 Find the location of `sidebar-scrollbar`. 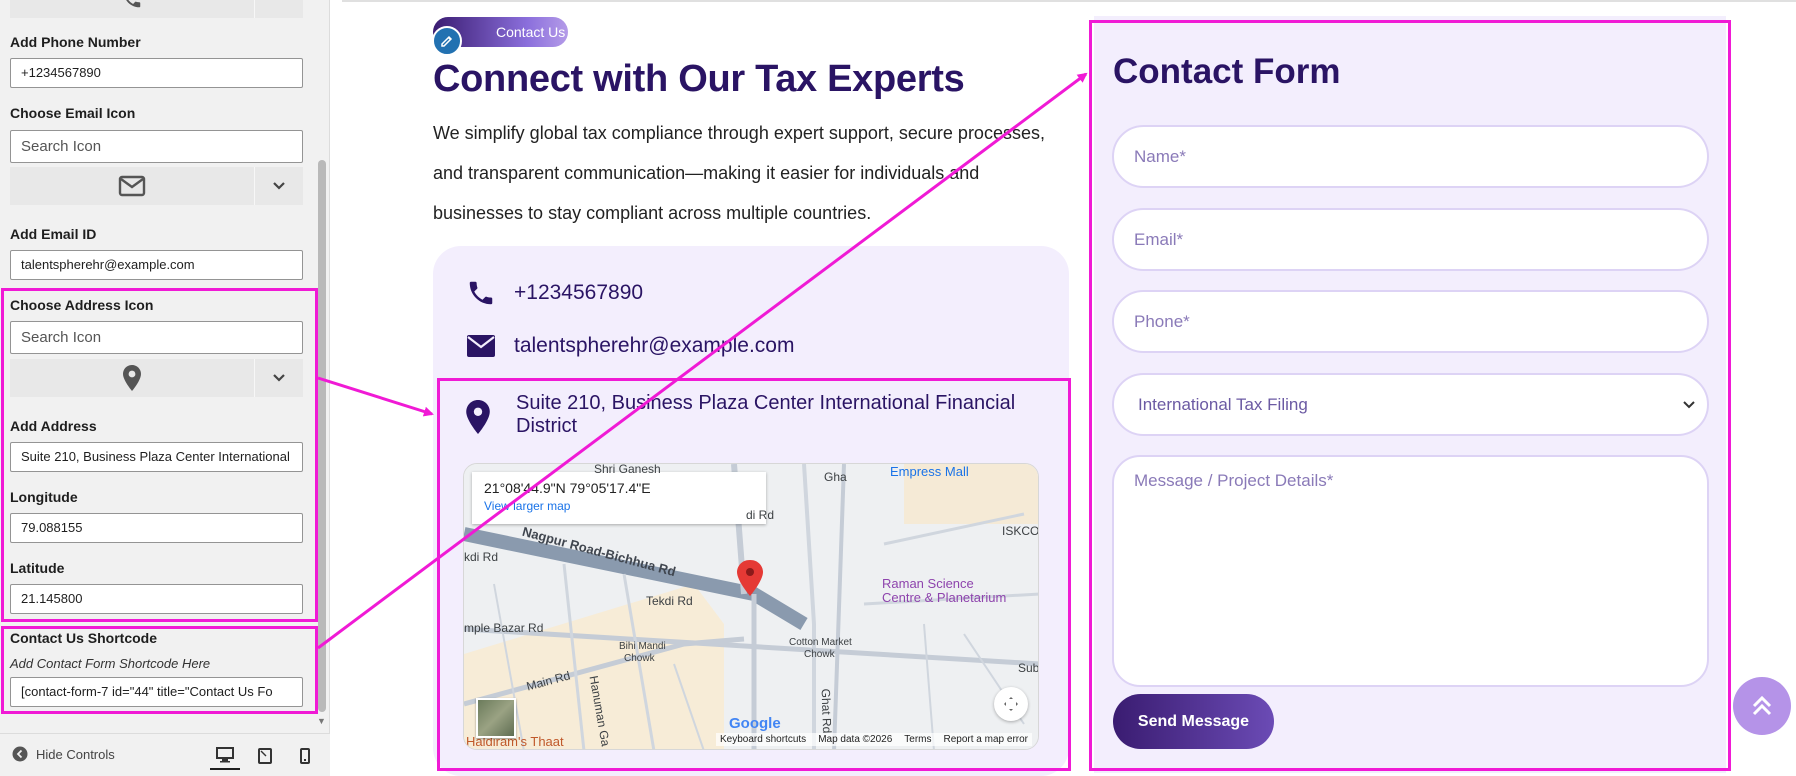

sidebar-scrollbar is located at coordinates (322, 436).